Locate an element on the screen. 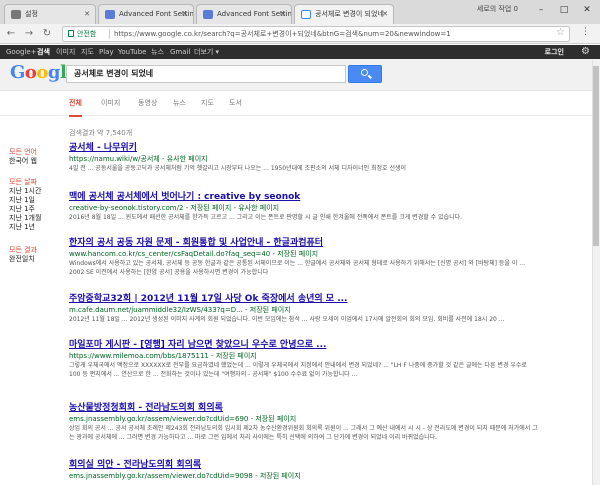  gbar-youtube: YouTube is located at coordinates (132, 52).